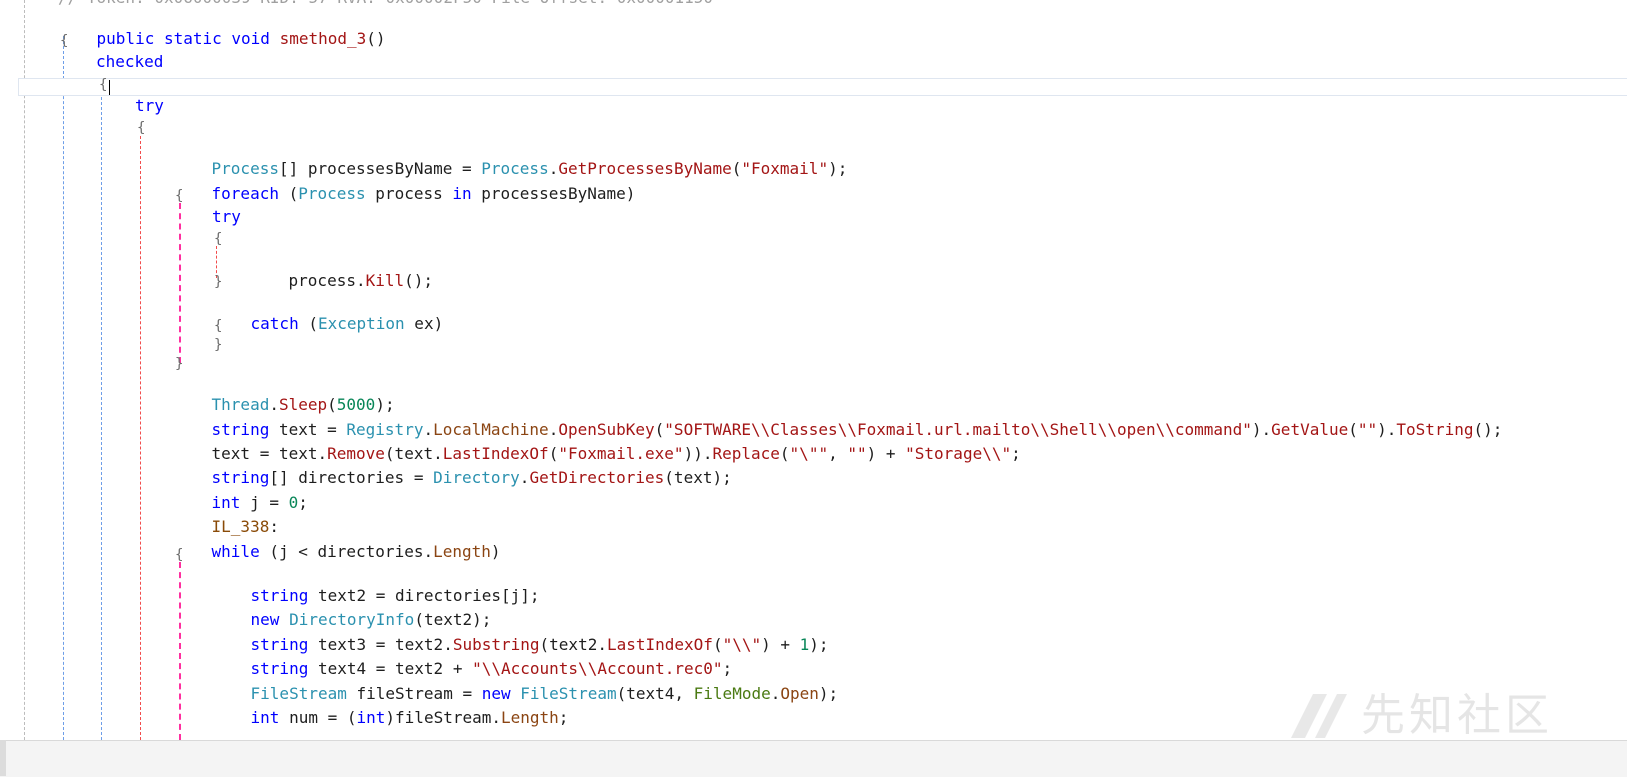 The height and width of the screenshot is (777, 1627). I want to click on code-text: )fileStream., so click(443, 717).